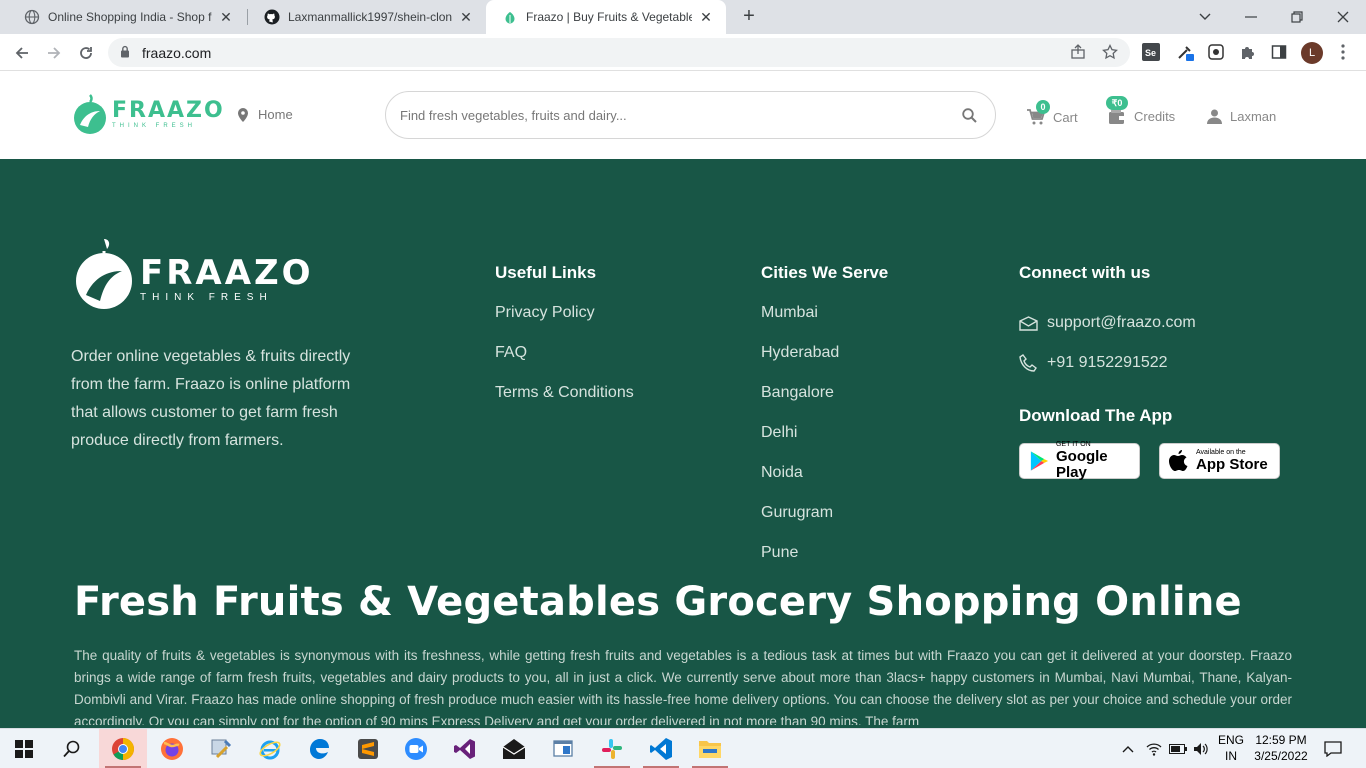 This screenshot has width=1366, height=768. I want to click on taskbar-file-explorer, so click(710, 748).